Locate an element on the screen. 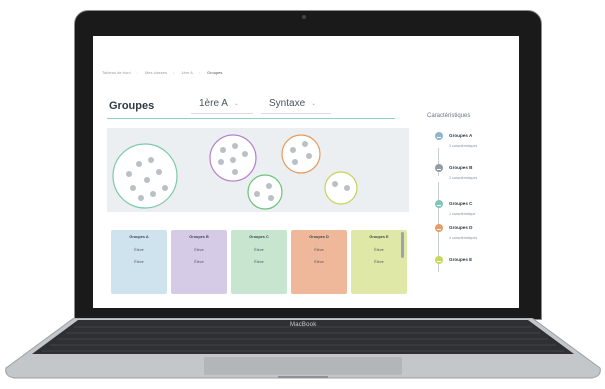  side-group-name: Groupes A is located at coordinates (461, 135).